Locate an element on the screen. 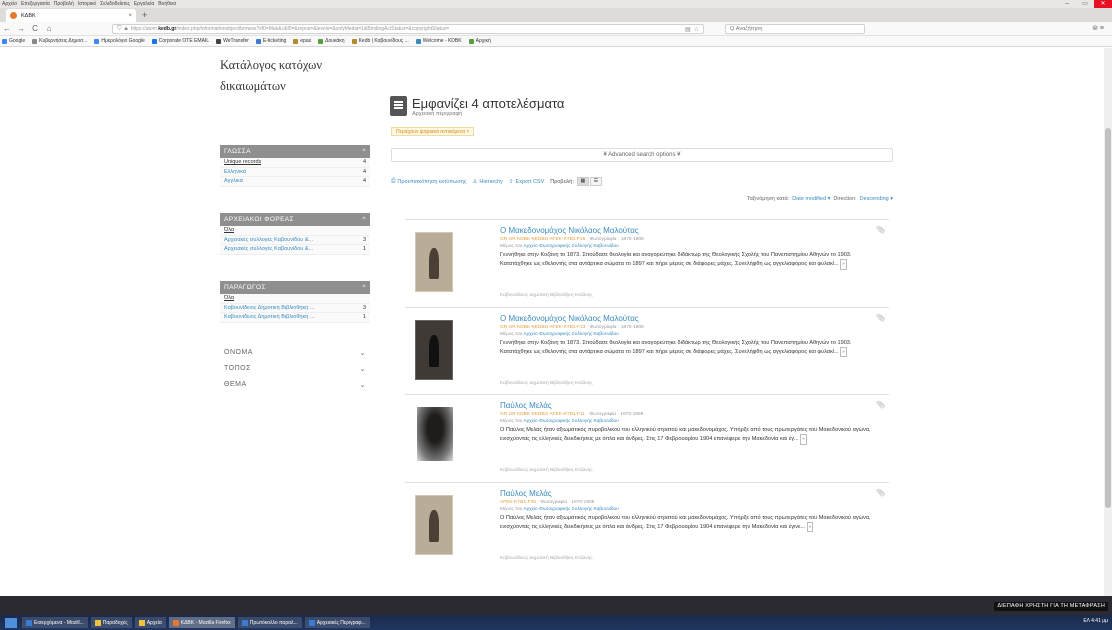 Image resolution: width=1112 pixels, height=630 pixels. bookmark-item: Δουκάκη is located at coordinates (331, 41).